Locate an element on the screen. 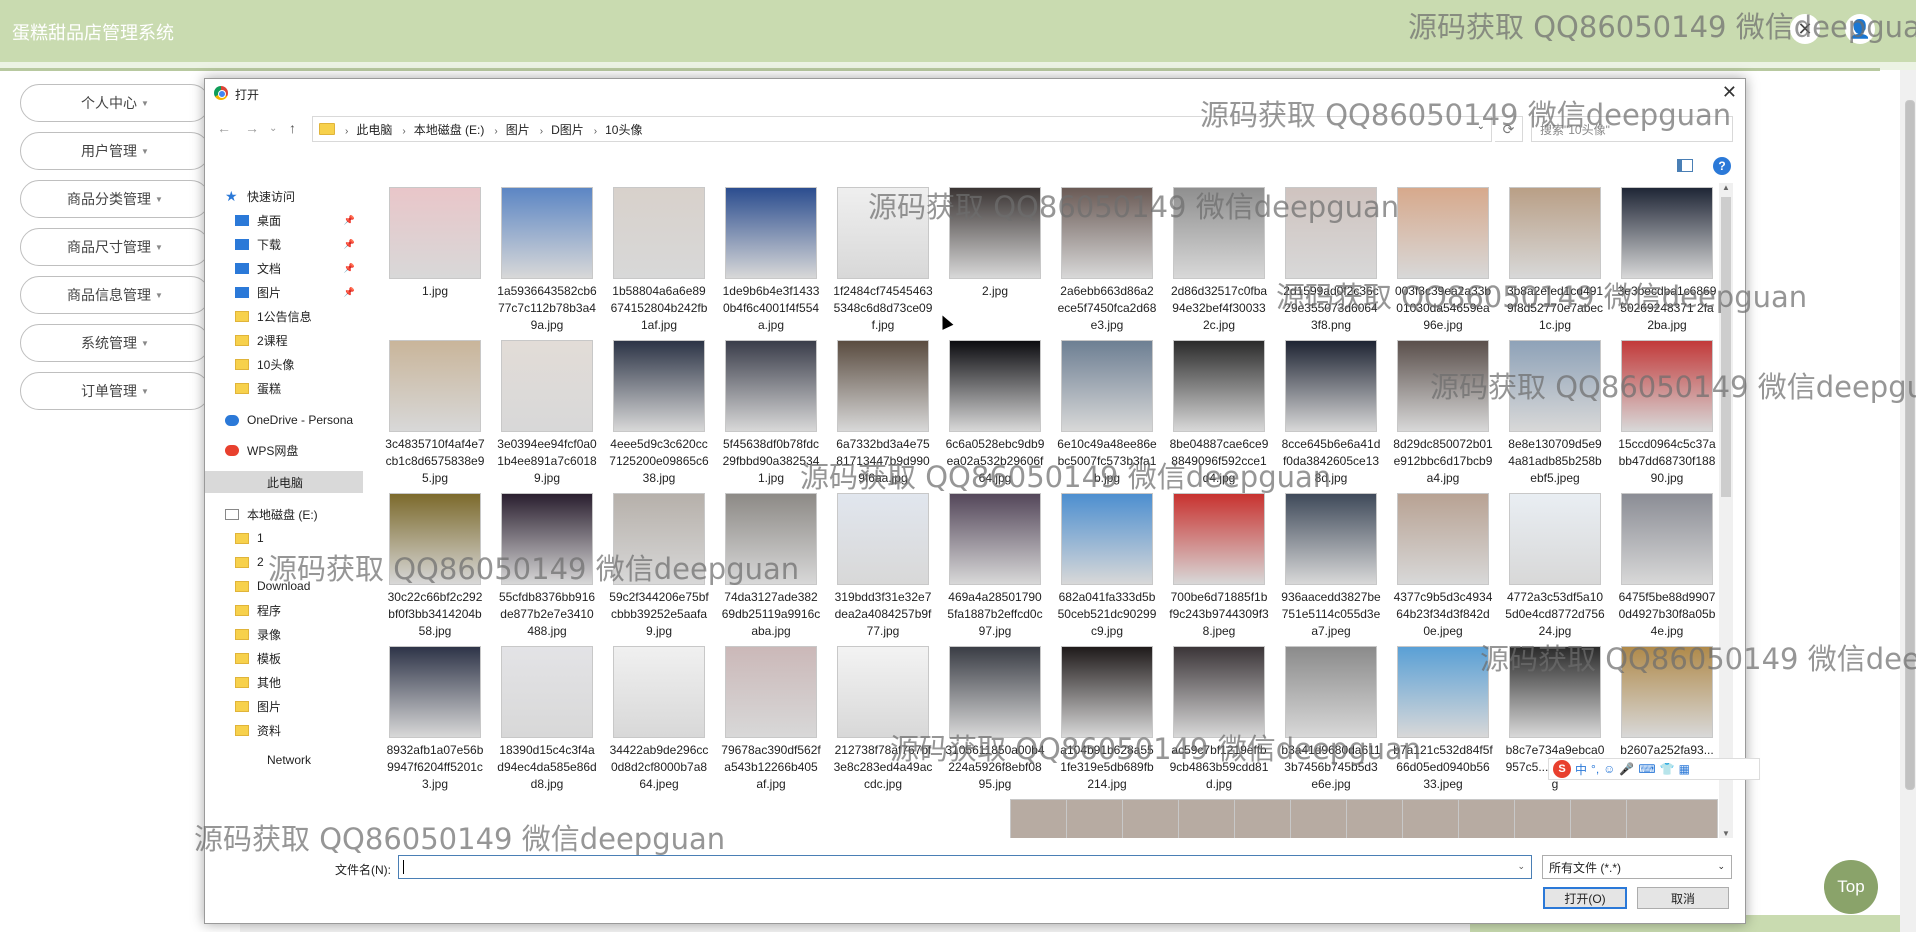 This screenshot has height=932, width=1916. breadcrumb-item: 10头像 is located at coordinates (623, 130).